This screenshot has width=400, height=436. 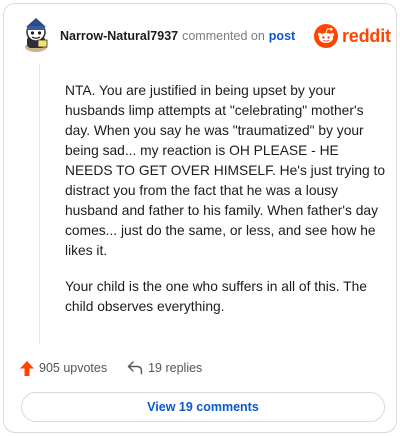 I want to click on reply-arrow-icon, so click(x=135, y=368).